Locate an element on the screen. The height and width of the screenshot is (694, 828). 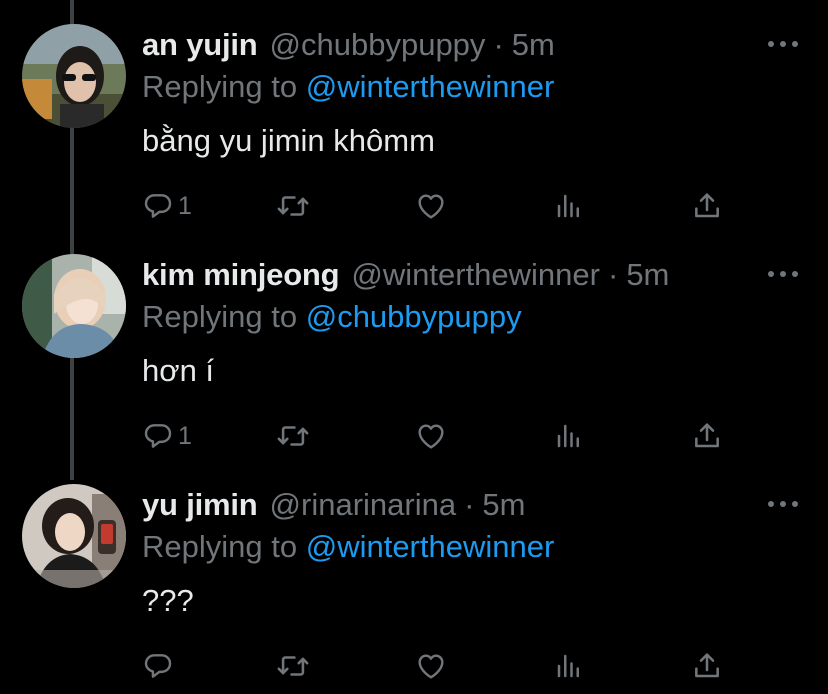
tweet-text: hơn í is located at coordinates (178, 370).